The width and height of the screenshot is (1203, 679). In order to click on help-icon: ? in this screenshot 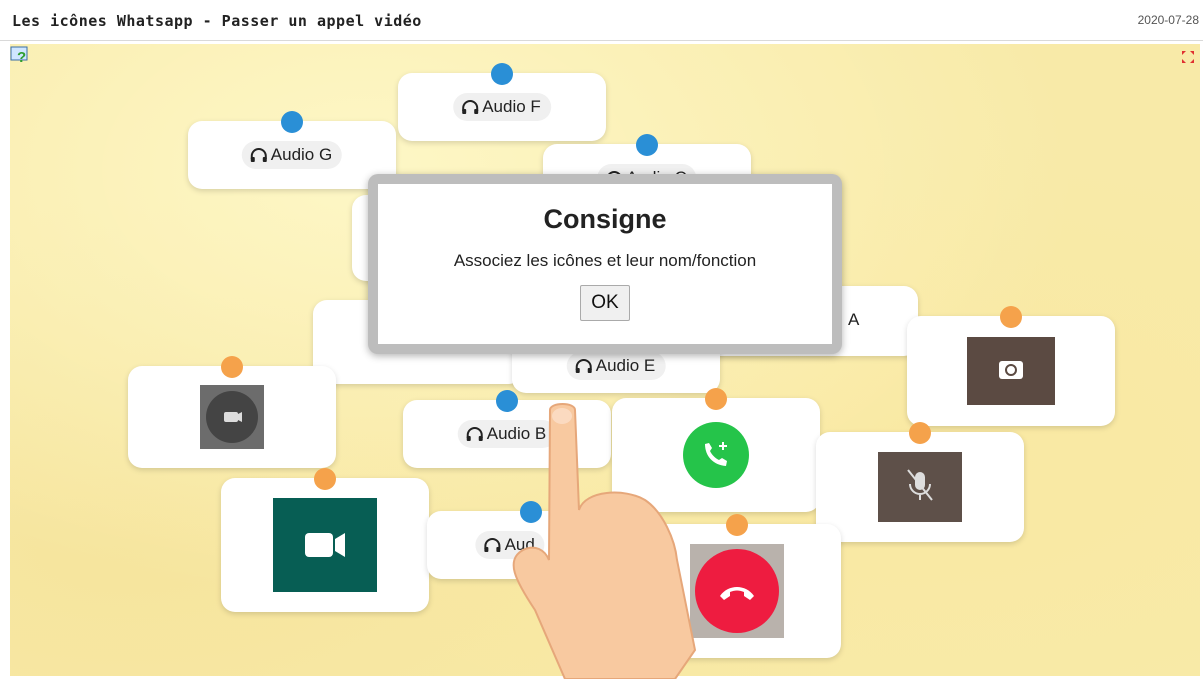, I will do `click(20, 55)`.